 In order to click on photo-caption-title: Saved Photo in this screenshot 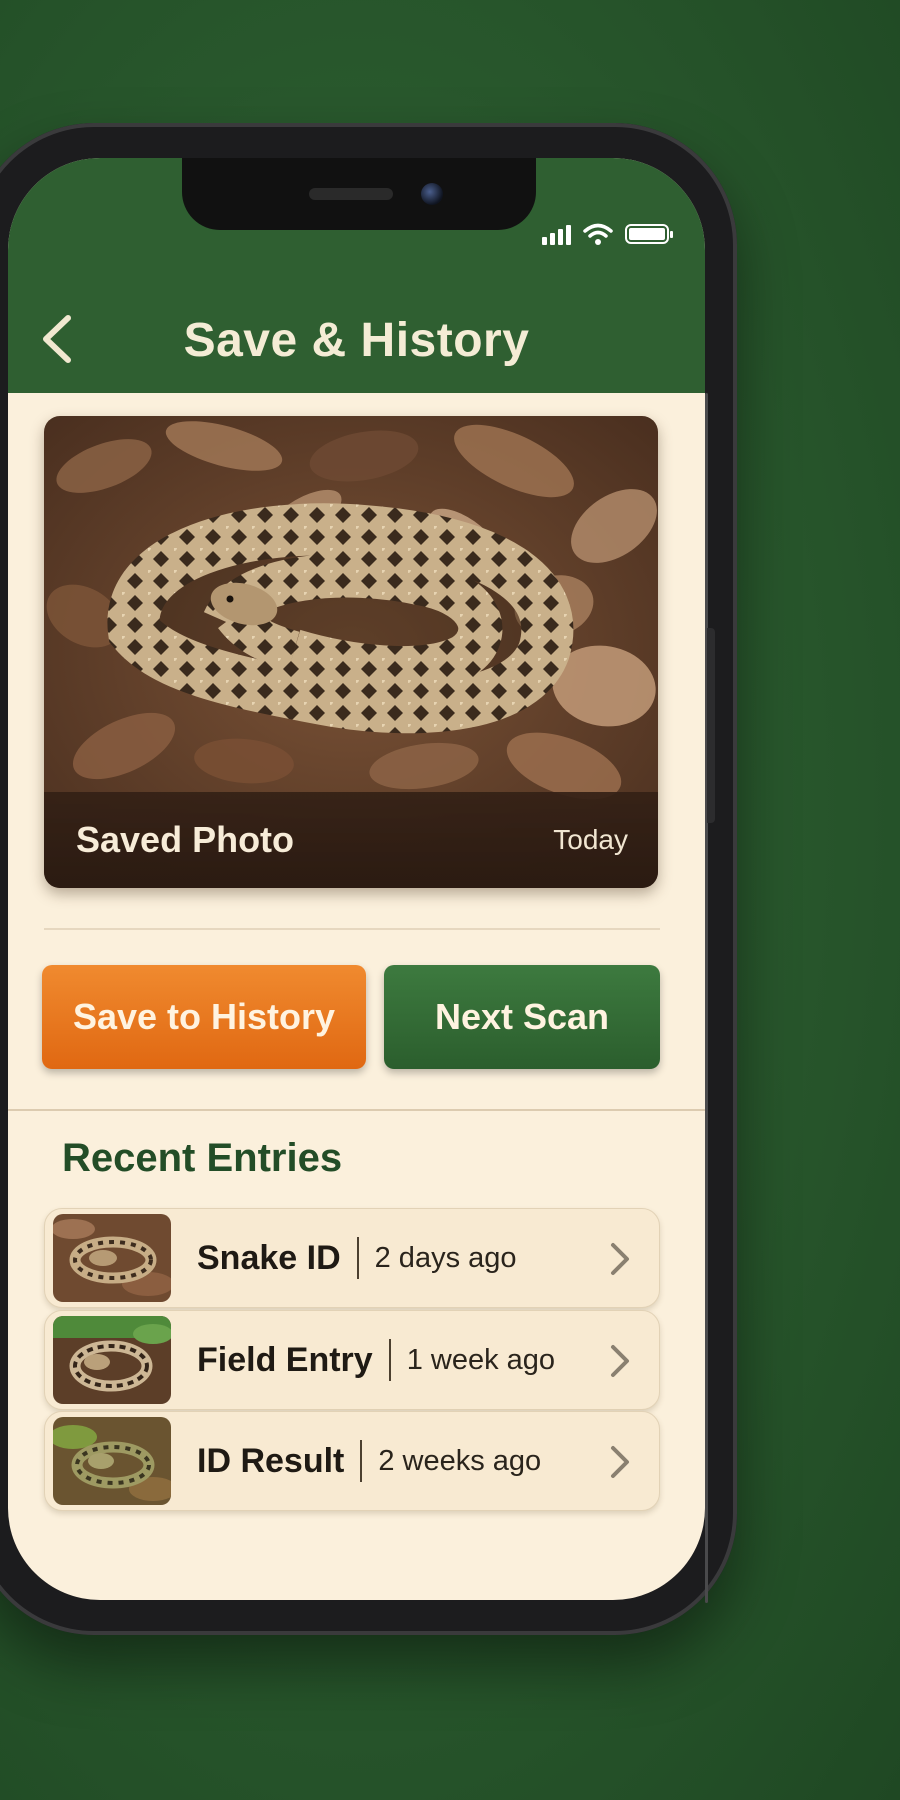, I will do `click(185, 839)`.